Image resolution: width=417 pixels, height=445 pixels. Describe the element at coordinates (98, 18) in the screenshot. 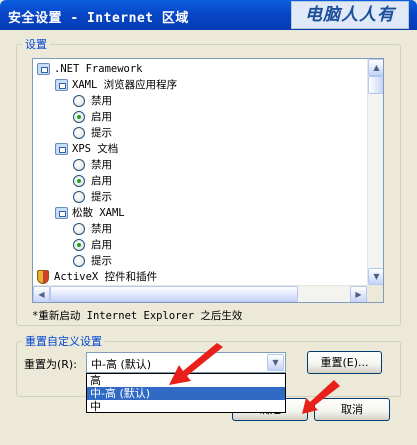

I see `window-title: 安全设置 - Internet 区域` at that location.